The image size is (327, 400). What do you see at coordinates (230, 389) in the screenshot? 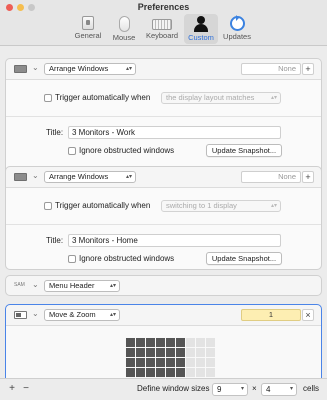
I see `grid-columns-select: 9 ▾` at bounding box center [230, 389].